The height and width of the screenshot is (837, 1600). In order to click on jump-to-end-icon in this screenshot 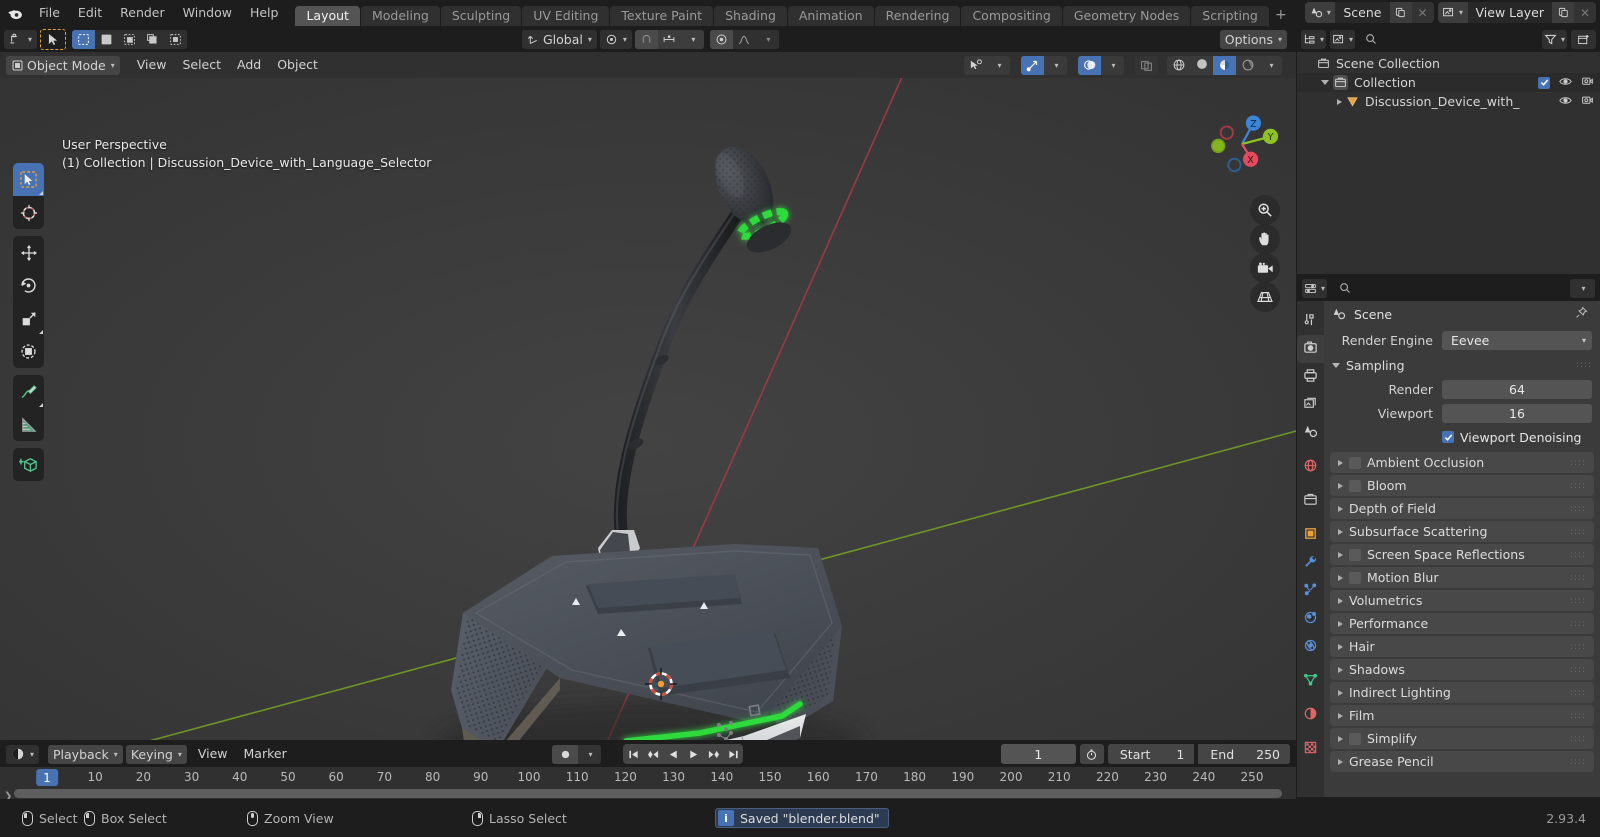, I will do `click(733, 754)`.